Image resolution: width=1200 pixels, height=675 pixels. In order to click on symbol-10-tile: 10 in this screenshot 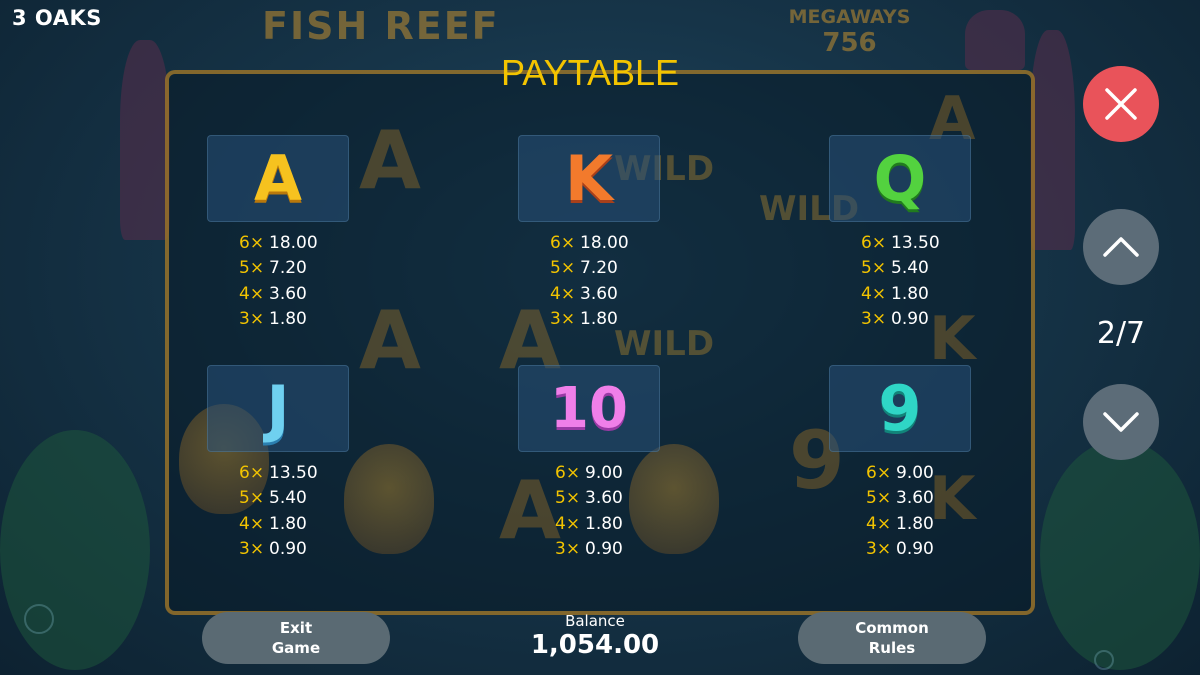, I will do `click(589, 408)`.